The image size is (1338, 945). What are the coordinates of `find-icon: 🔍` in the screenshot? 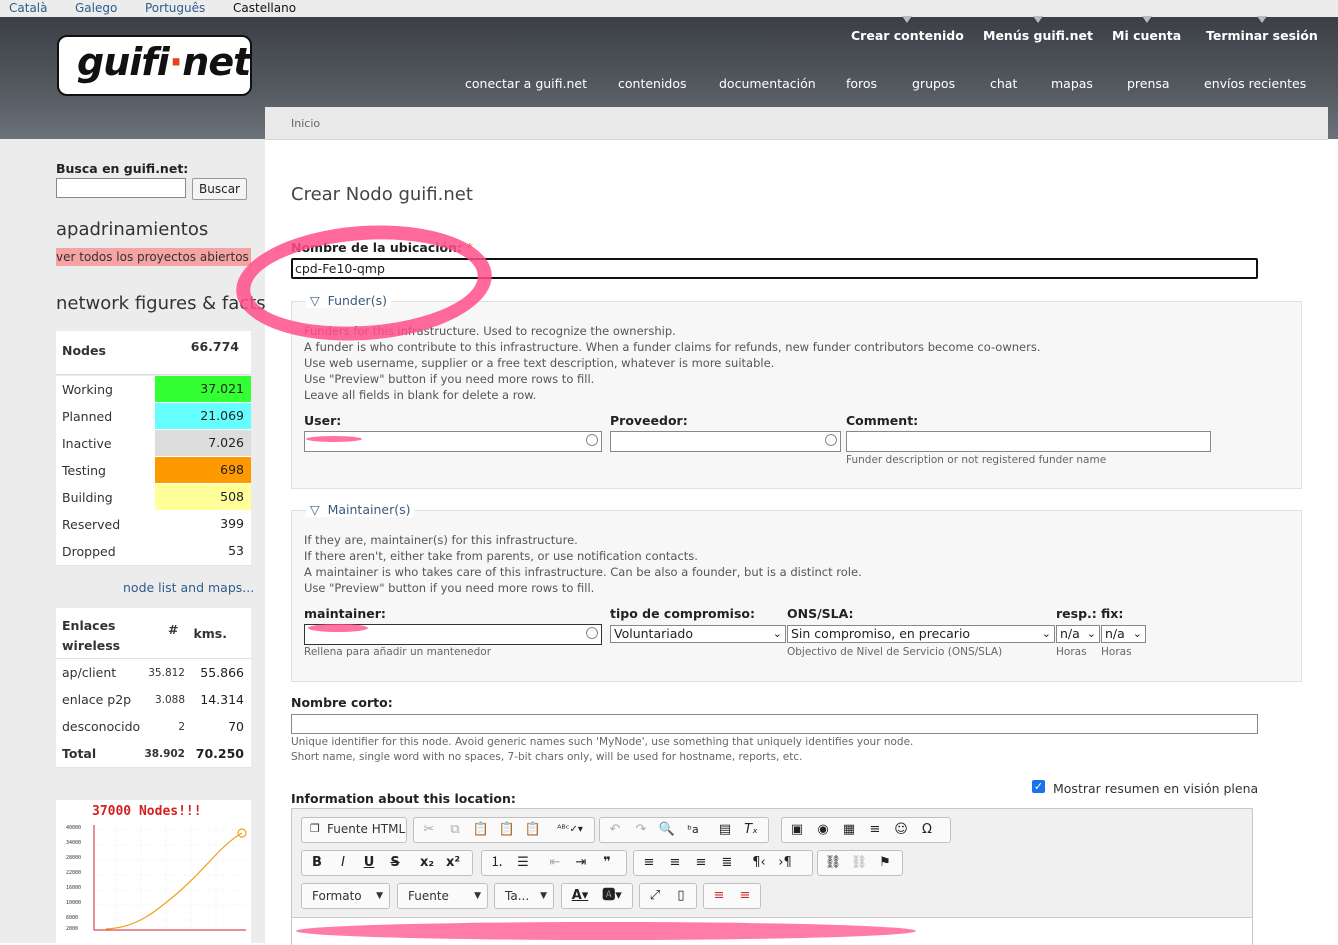 It's located at (667, 830).